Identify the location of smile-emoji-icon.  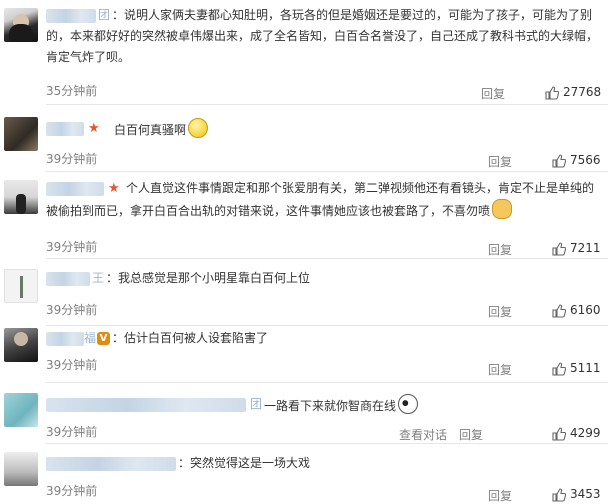
(198, 128).